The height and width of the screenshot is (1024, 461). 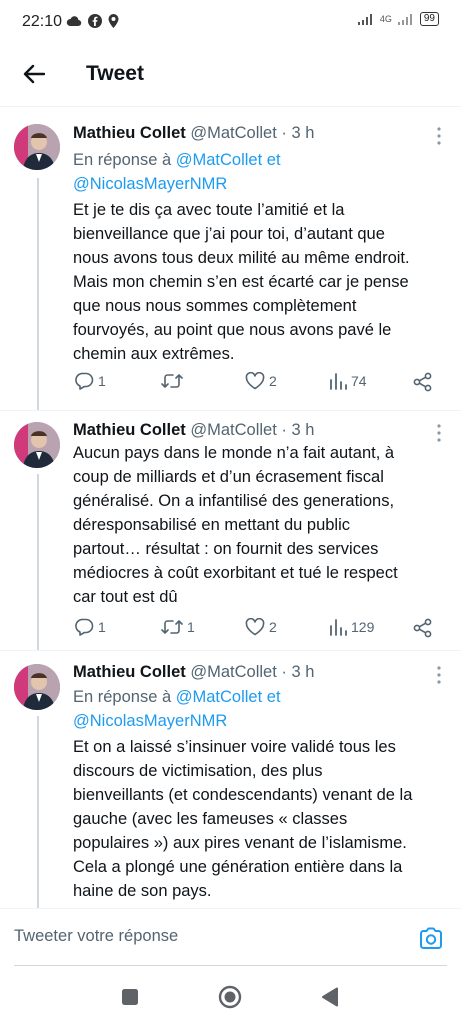 I want to click on views-button: 74, so click(x=348, y=381).